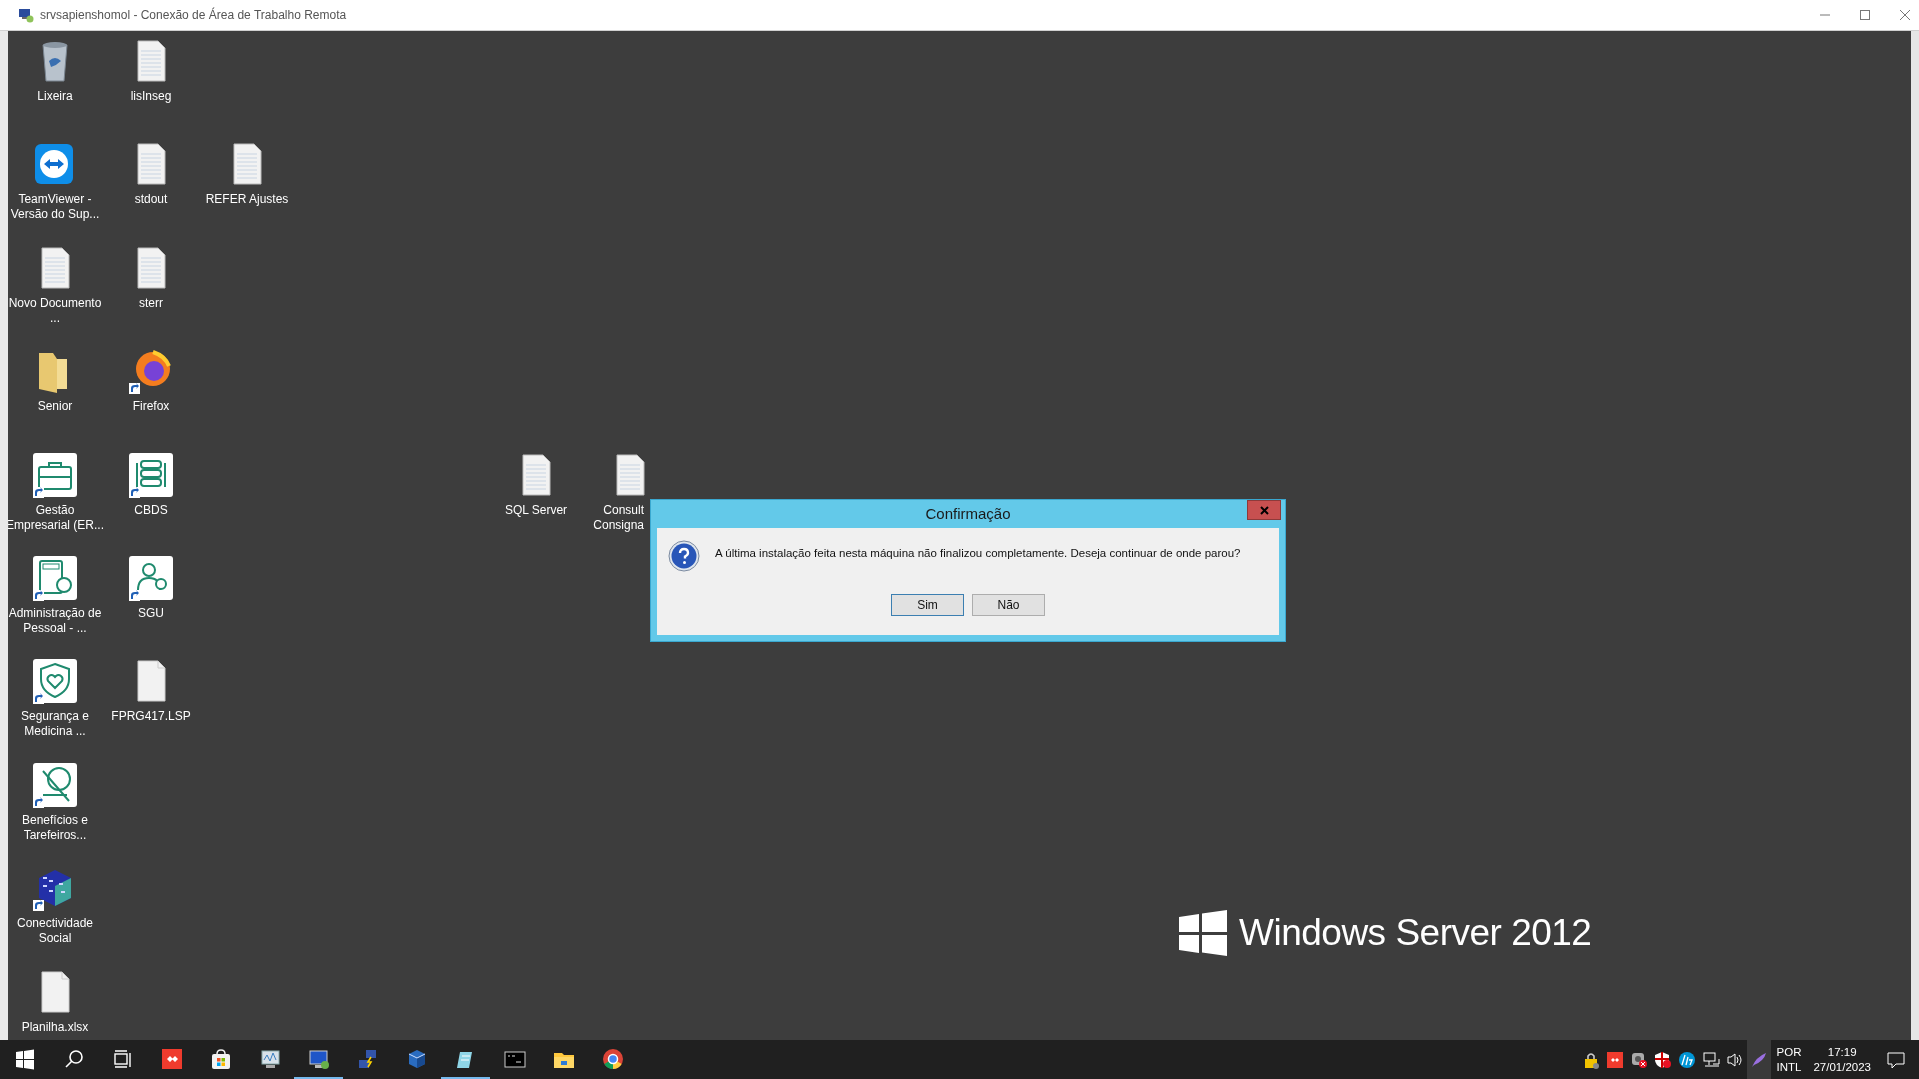  What do you see at coordinates (1686, 1059) in the screenshot?
I see `round-logo-icon` at bounding box center [1686, 1059].